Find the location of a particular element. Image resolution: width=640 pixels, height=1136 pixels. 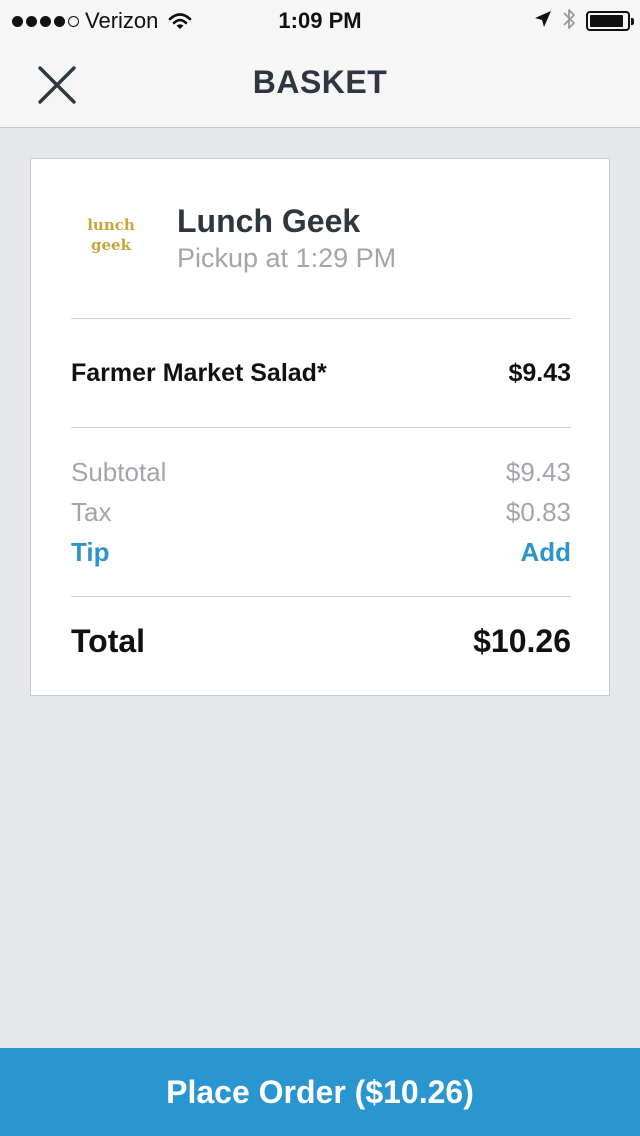

subtotal-label: Subtotal is located at coordinates (119, 471).